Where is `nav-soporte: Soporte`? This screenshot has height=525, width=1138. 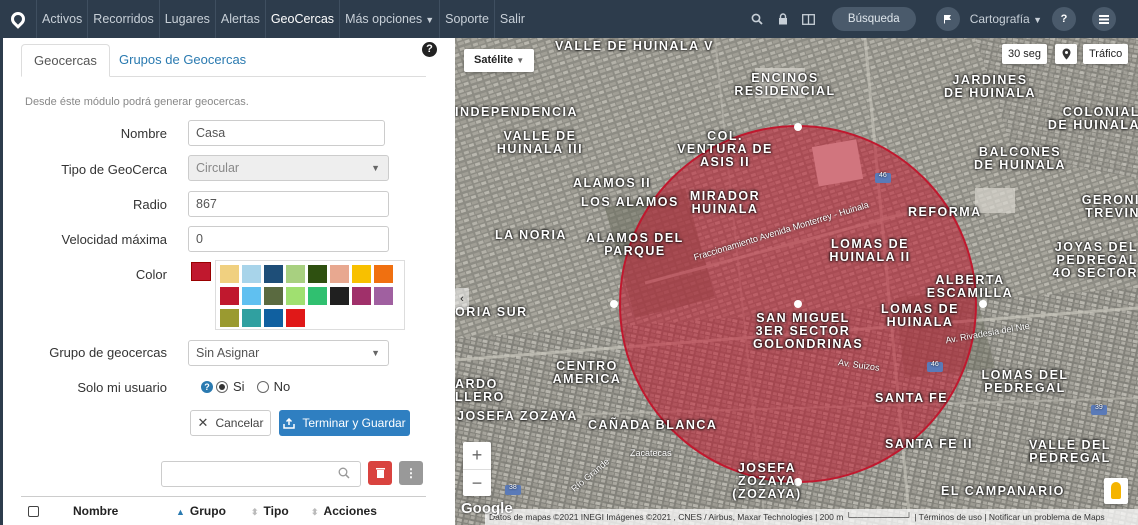 nav-soporte: Soporte is located at coordinates (466, 19).